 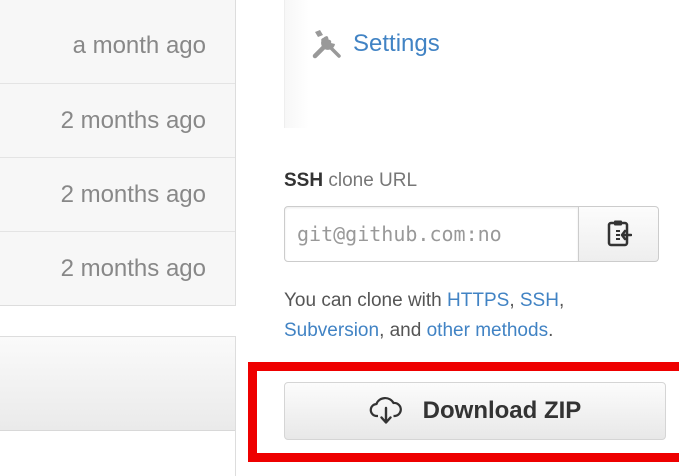 I want to click on clipboard-icon, so click(x=619, y=233).